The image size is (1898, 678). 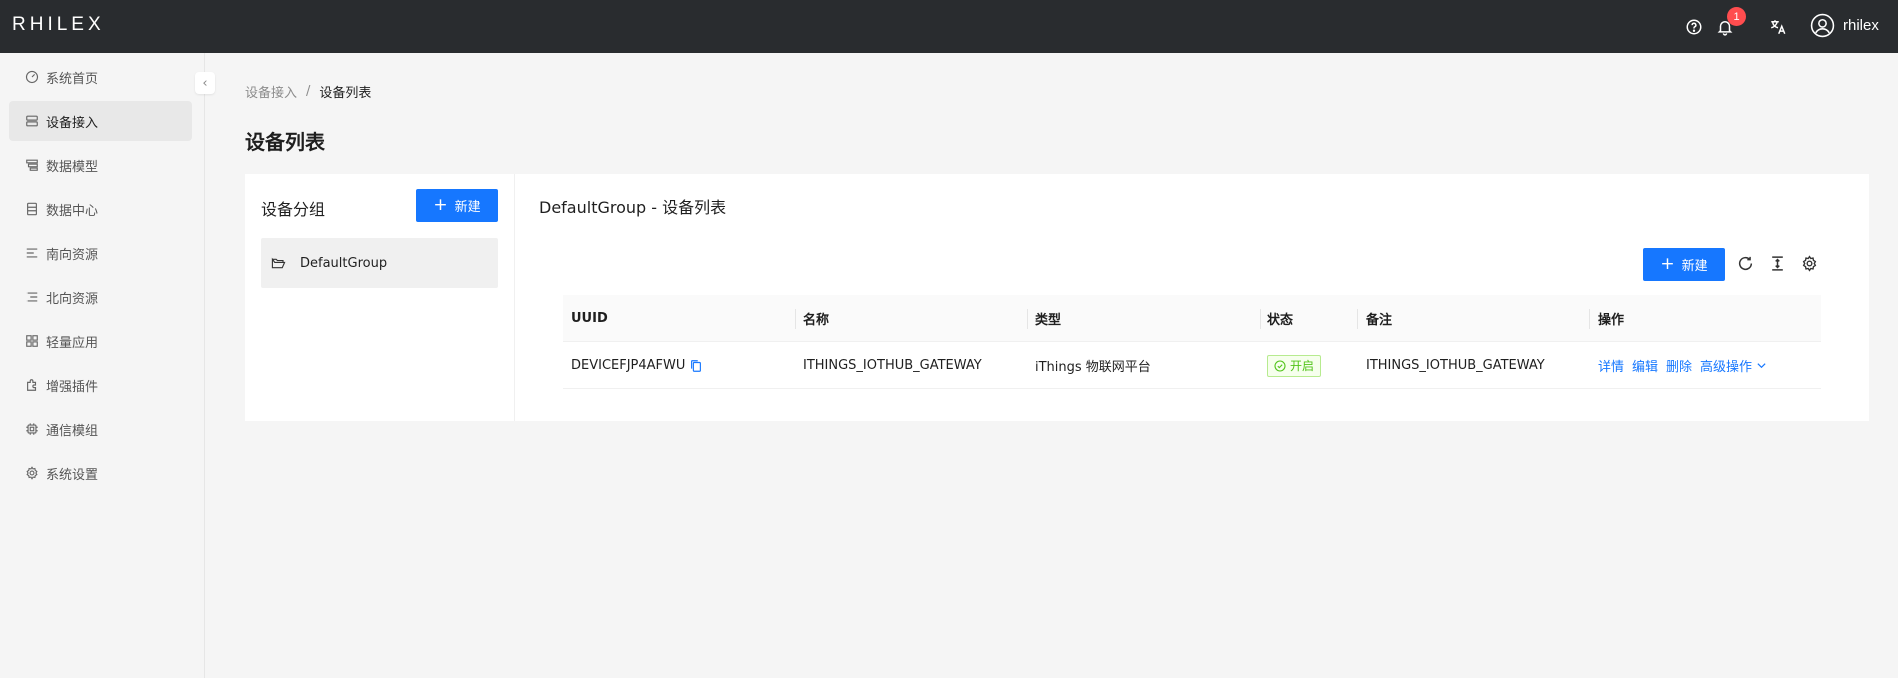 What do you see at coordinates (1611, 365) in the screenshot?
I see `detail-link: 详情` at bounding box center [1611, 365].